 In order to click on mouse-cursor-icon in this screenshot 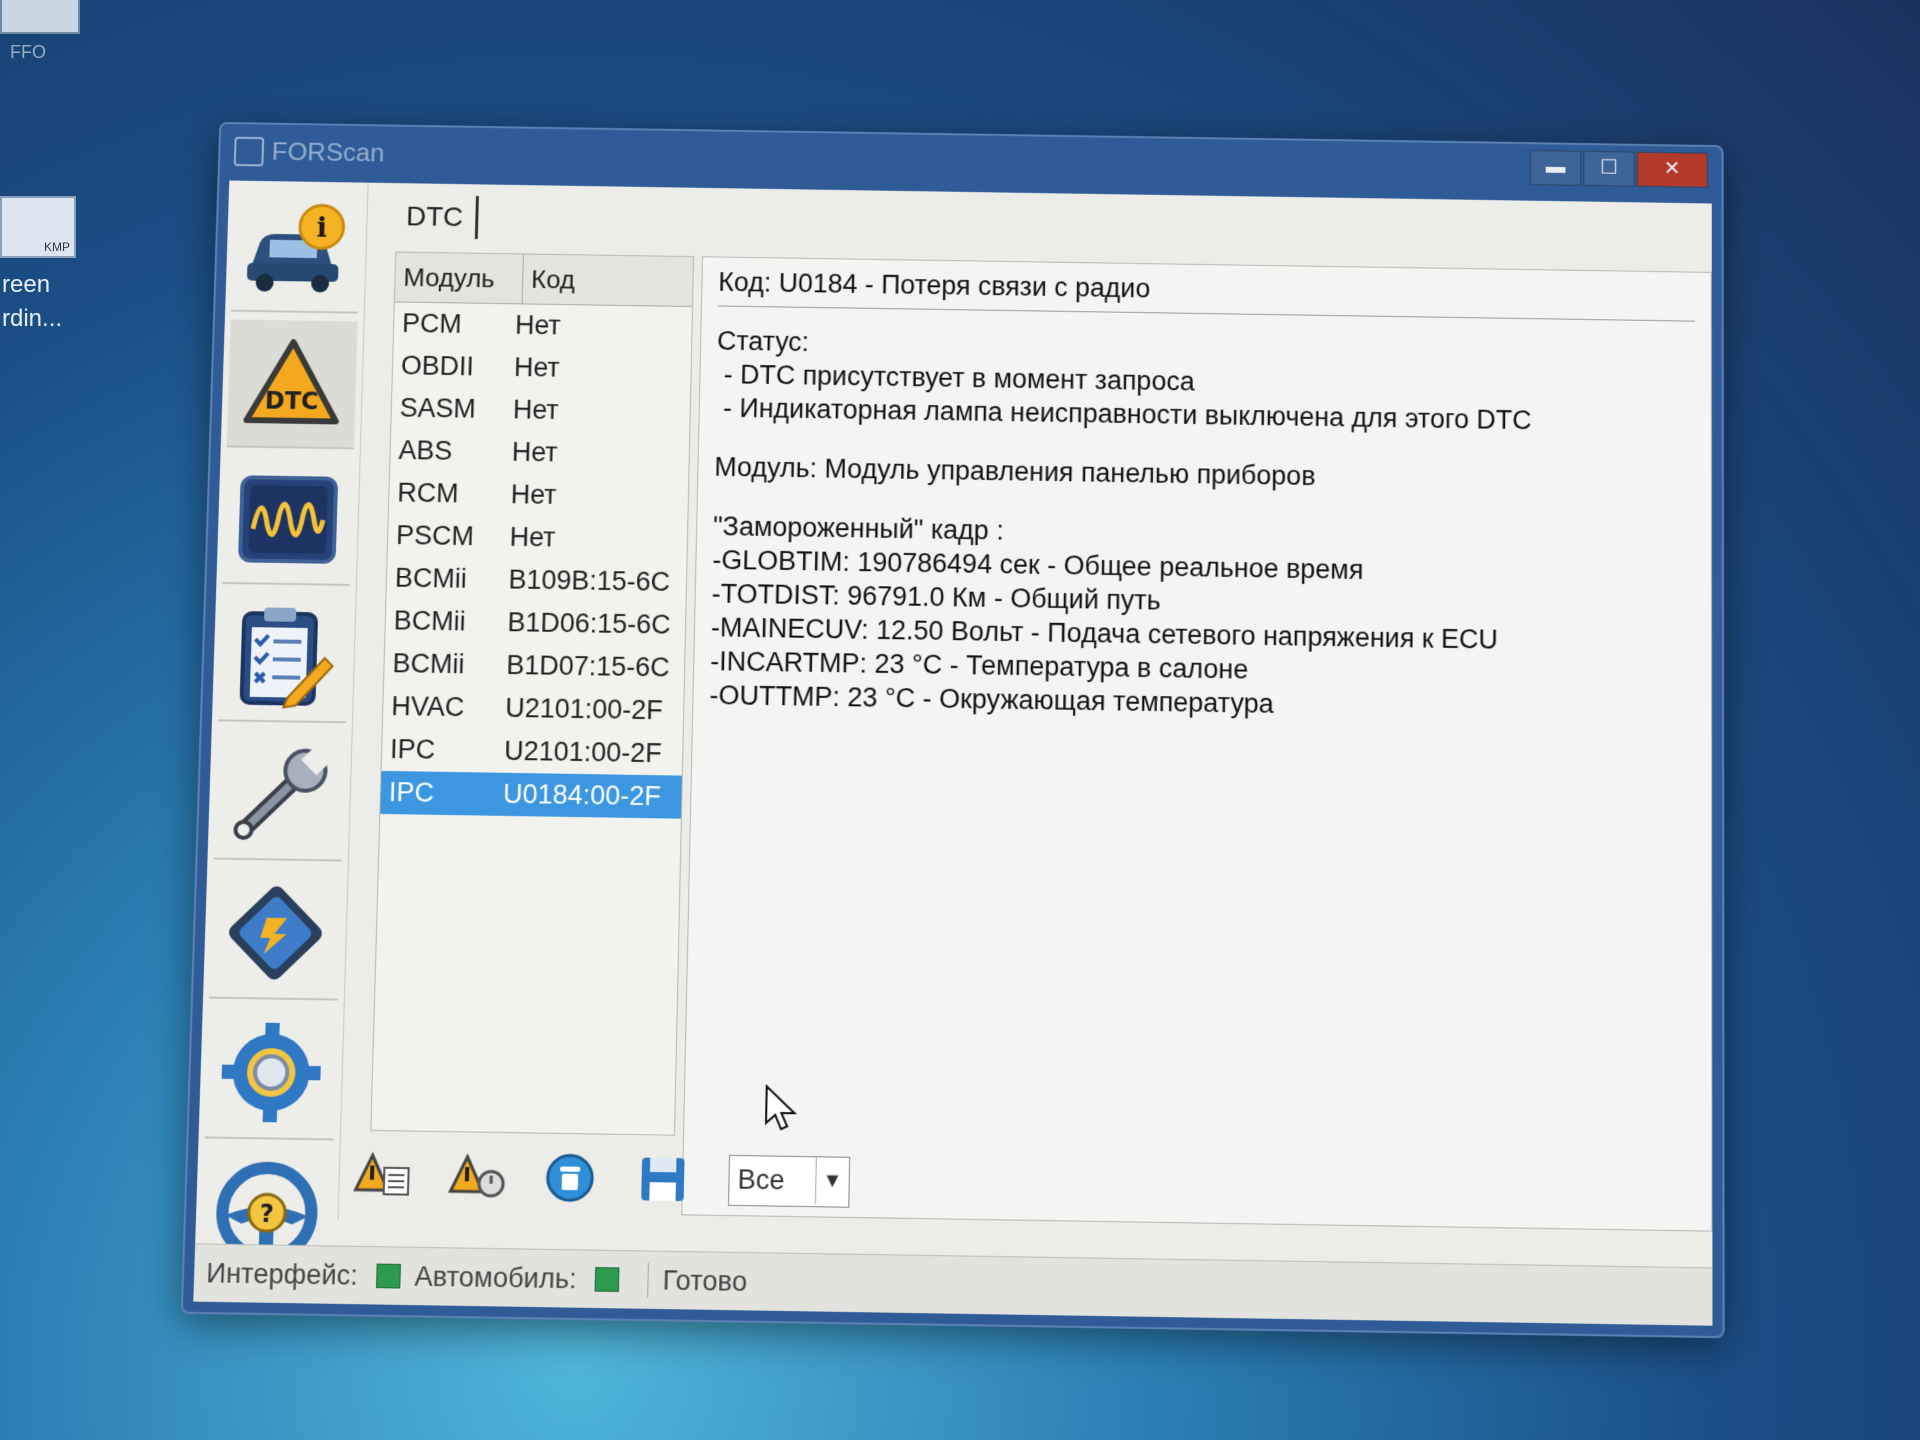, I will do `click(781, 1108)`.